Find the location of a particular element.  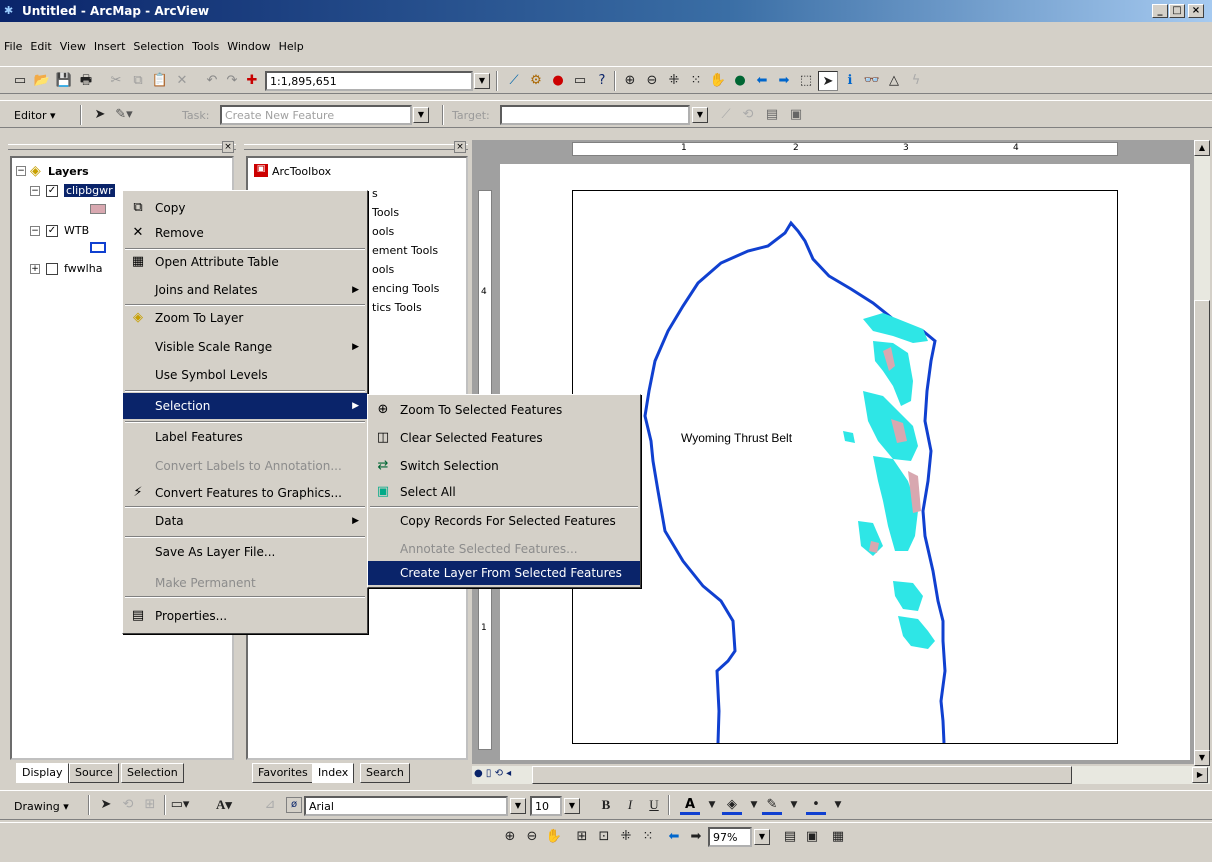

font-size-combo: 10 is located at coordinates (546, 806).